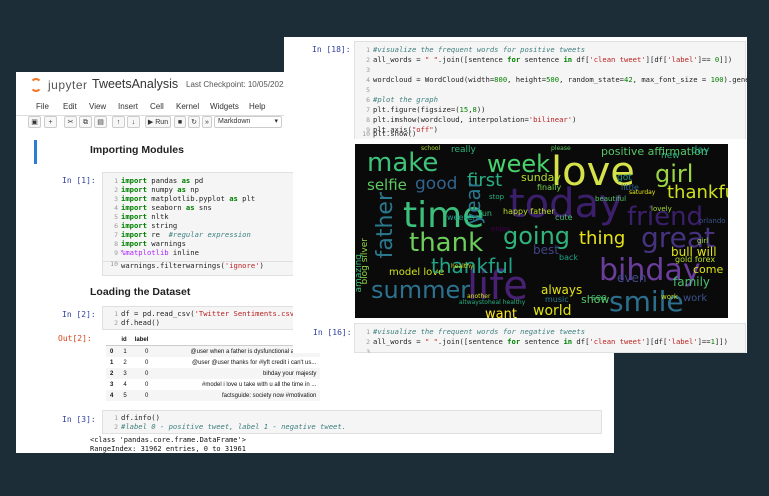 This screenshot has height=496, width=769. I want to click on word: thing, so click(602, 238).